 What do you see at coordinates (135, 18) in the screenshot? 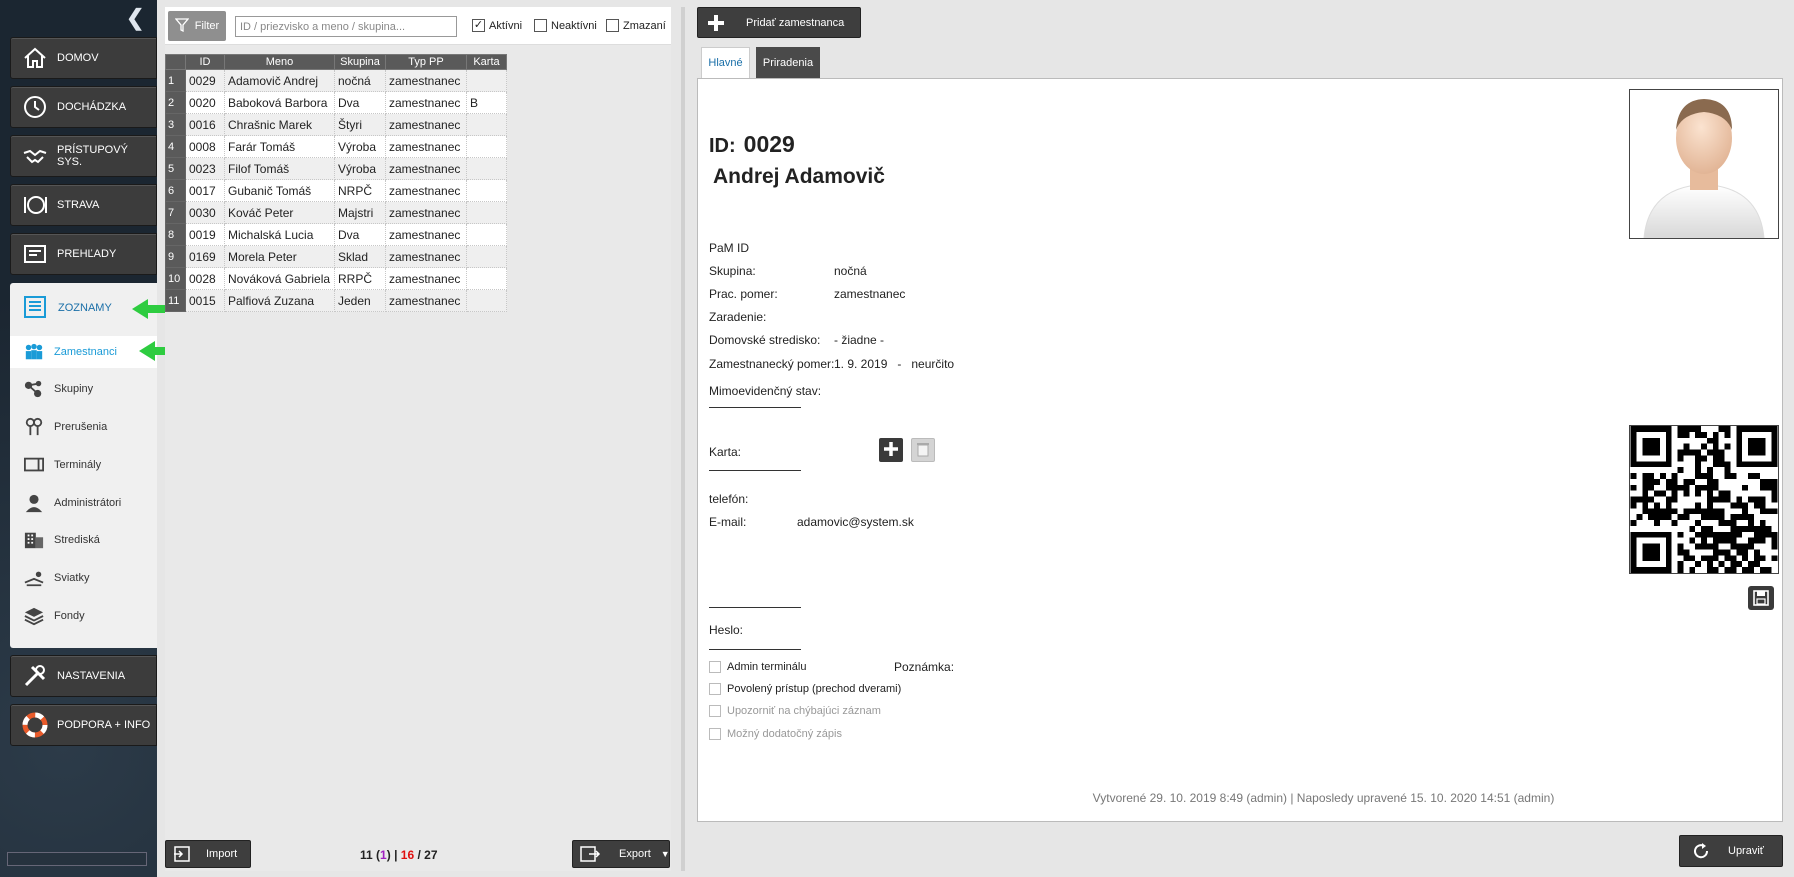
I see `collapse-sidebar-icon: ❮` at bounding box center [135, 18].